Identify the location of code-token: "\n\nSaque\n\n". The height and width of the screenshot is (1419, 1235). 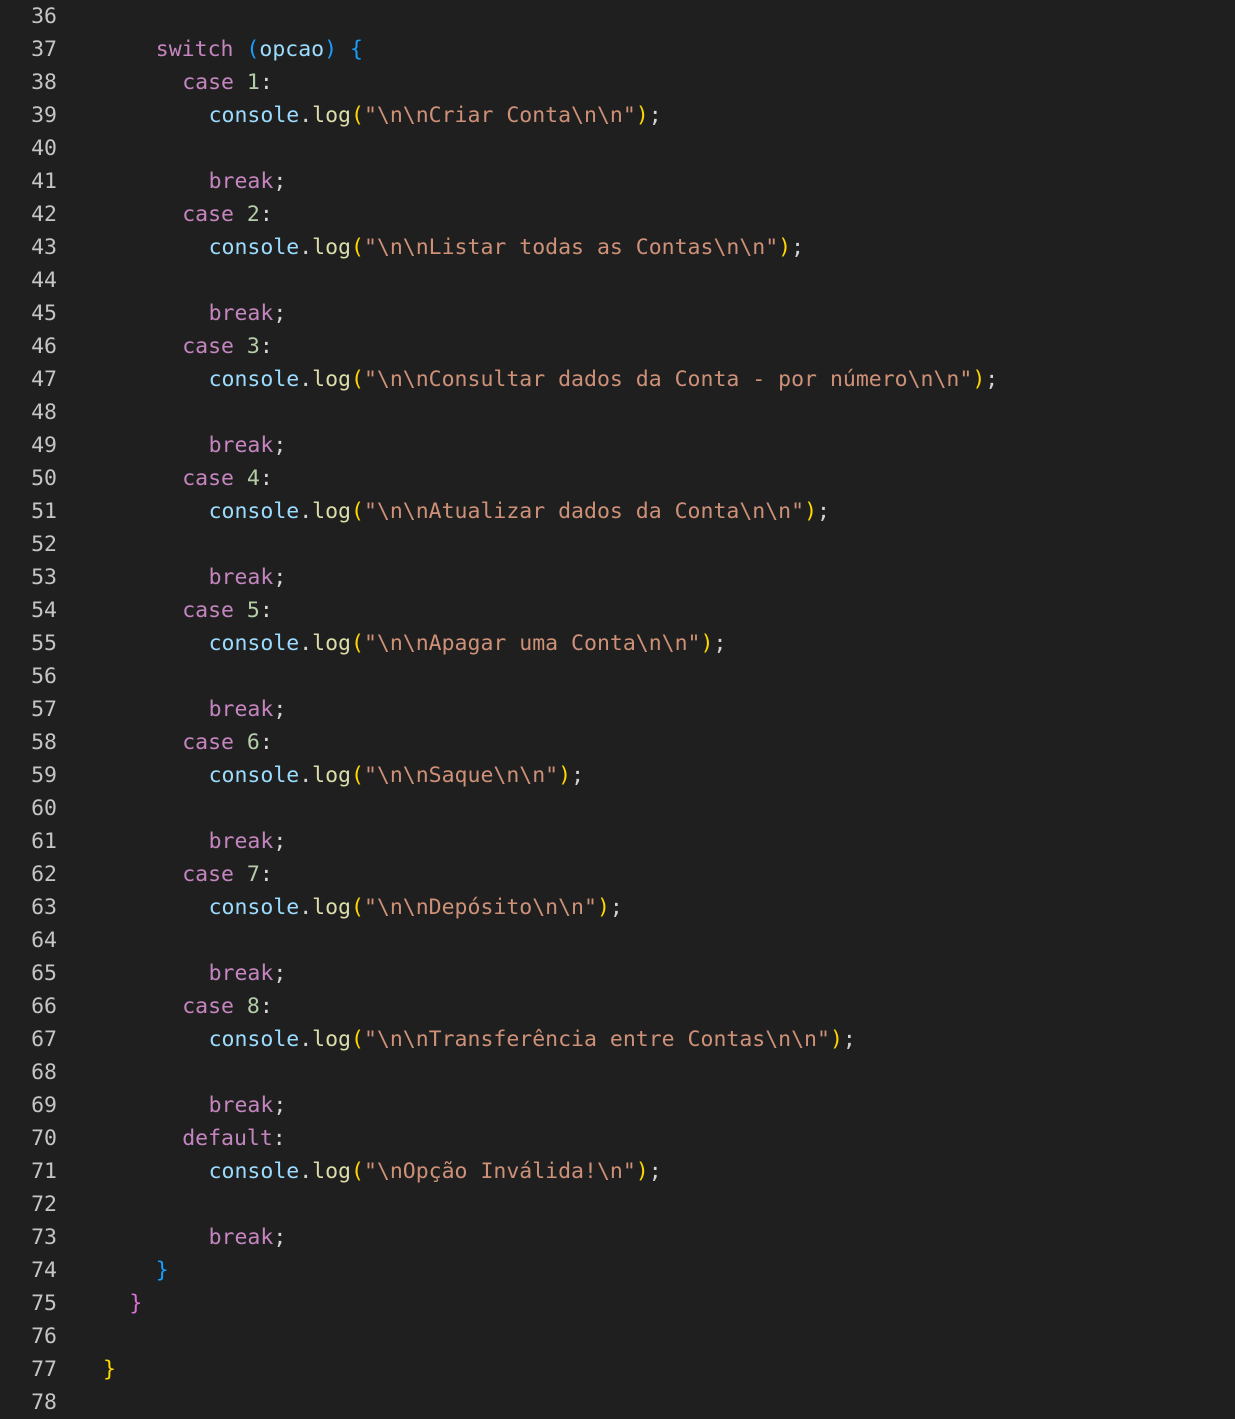
(461, 775).